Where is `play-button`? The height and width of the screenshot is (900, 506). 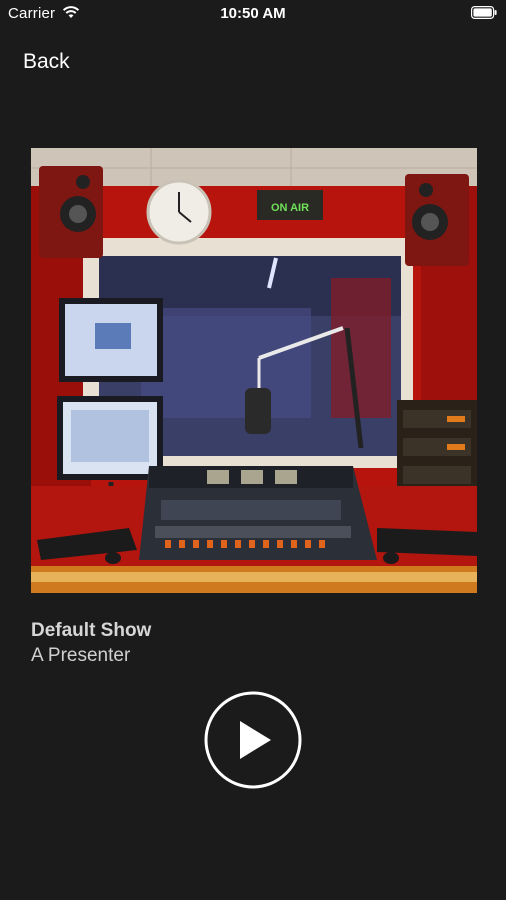
play-button is located at coordinates (253, 740).